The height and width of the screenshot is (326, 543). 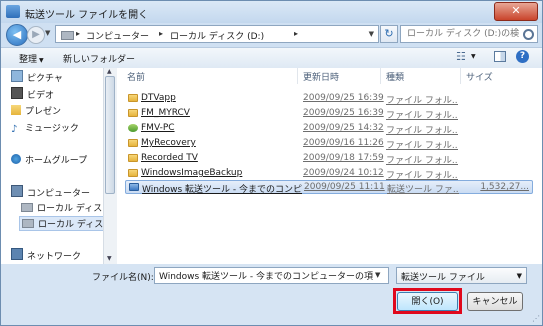 What do you see at coordinates (158, 98) in the screenshot?
I see `file-name: DTVapp` at bounding box center [158, 98].